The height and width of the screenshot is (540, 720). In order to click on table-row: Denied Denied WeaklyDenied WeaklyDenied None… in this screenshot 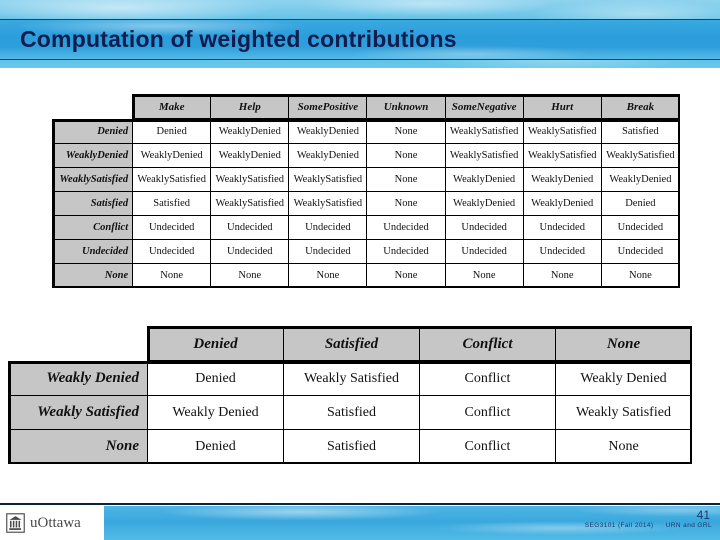, I will do `click(366, 131)`.